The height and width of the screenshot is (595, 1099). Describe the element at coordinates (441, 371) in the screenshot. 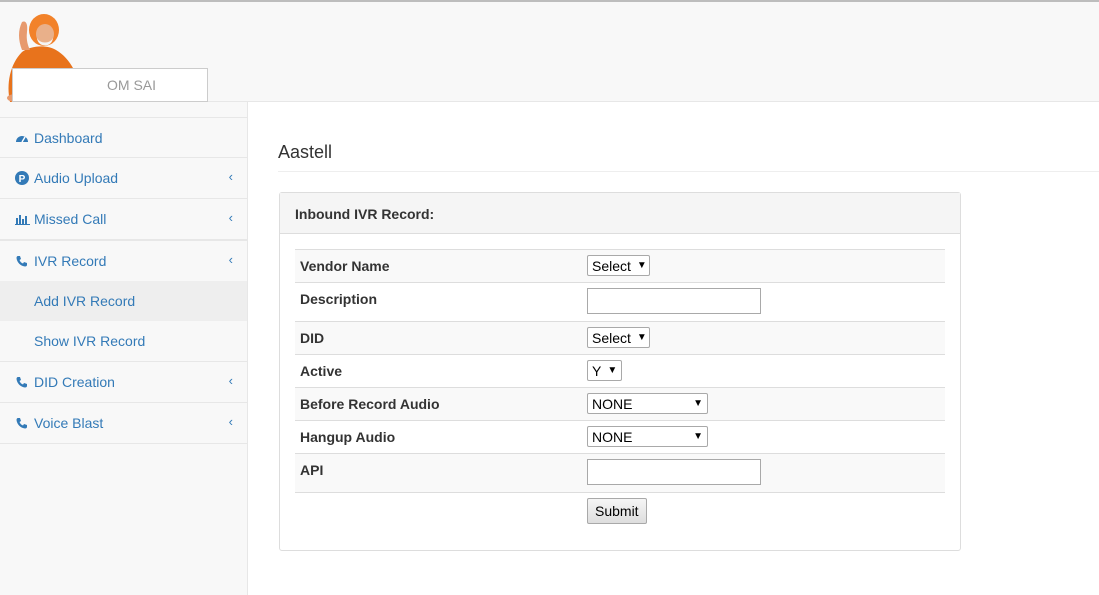

I see `active-label: Active` at that location.